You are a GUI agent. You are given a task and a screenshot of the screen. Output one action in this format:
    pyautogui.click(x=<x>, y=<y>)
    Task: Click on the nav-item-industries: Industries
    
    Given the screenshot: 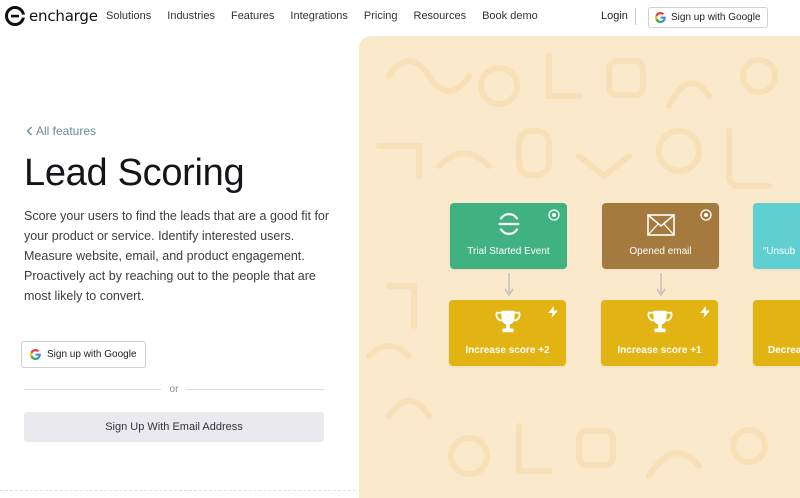 What is the action you would take?
    pyautogui.click(x=191, y=16)
    